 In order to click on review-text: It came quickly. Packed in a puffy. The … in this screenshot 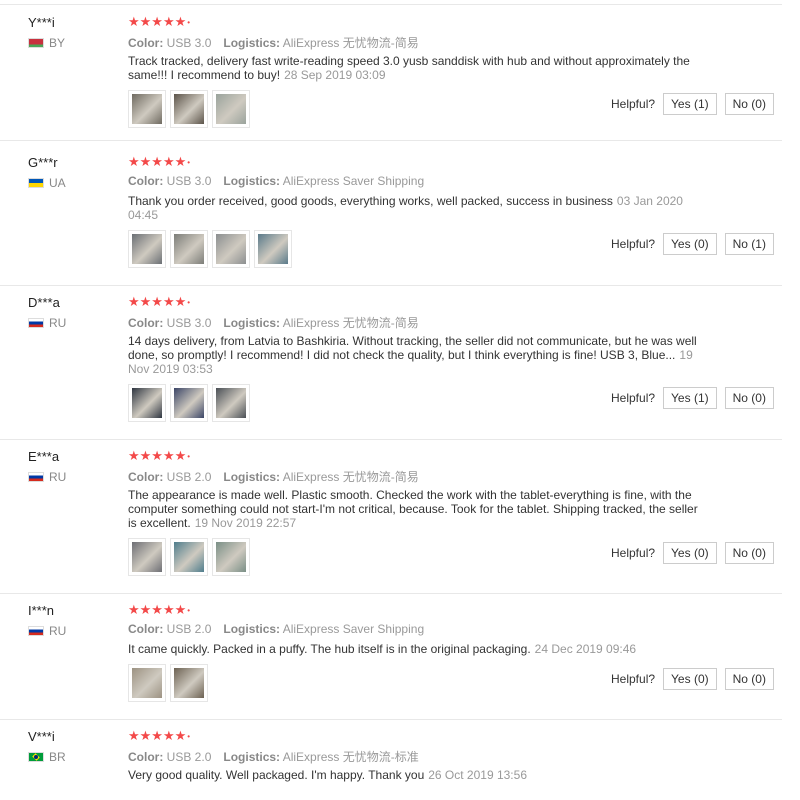, I will do `click(428, 649)`.